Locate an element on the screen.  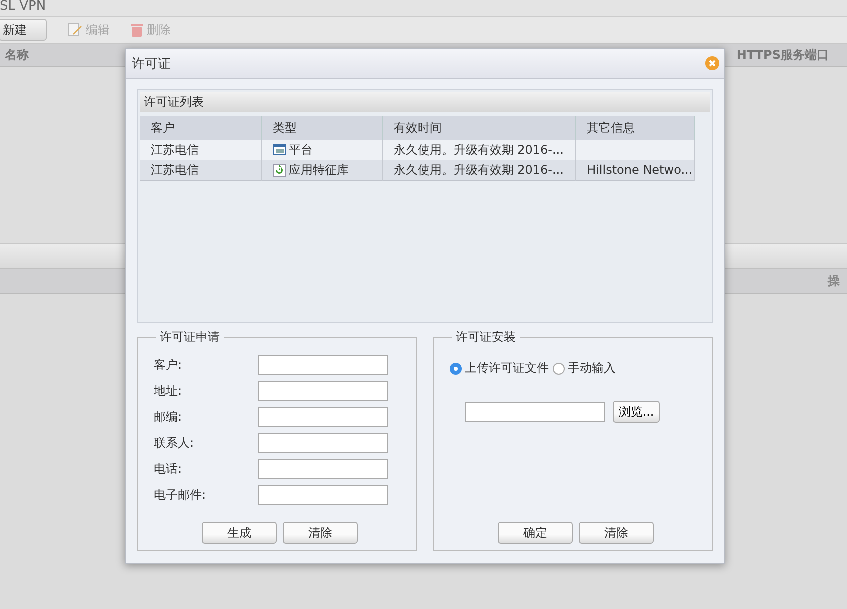
app-title: SL VPN is located at coordinates (423, 8).